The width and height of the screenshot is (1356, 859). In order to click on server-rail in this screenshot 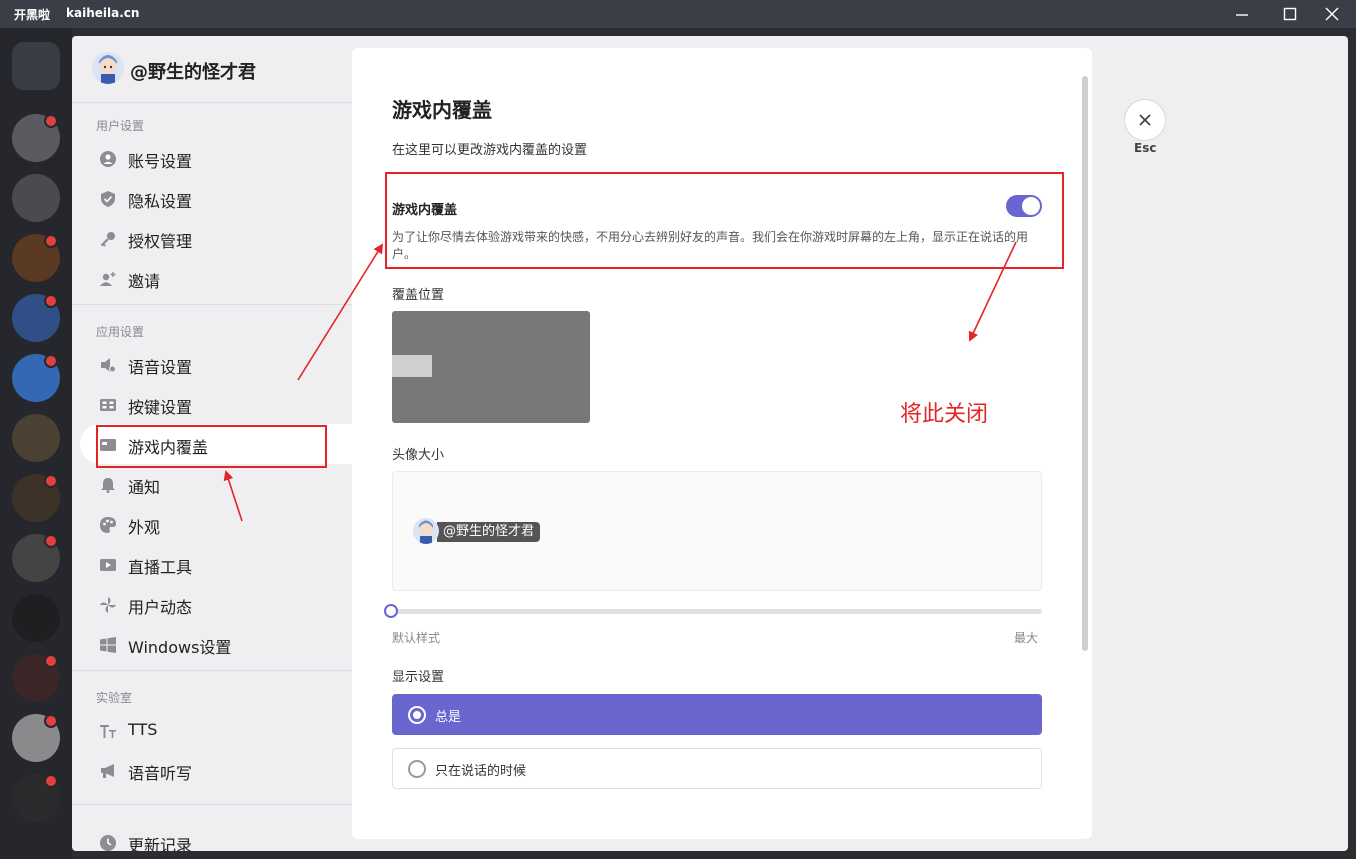, I will do `click(36, 443)`.